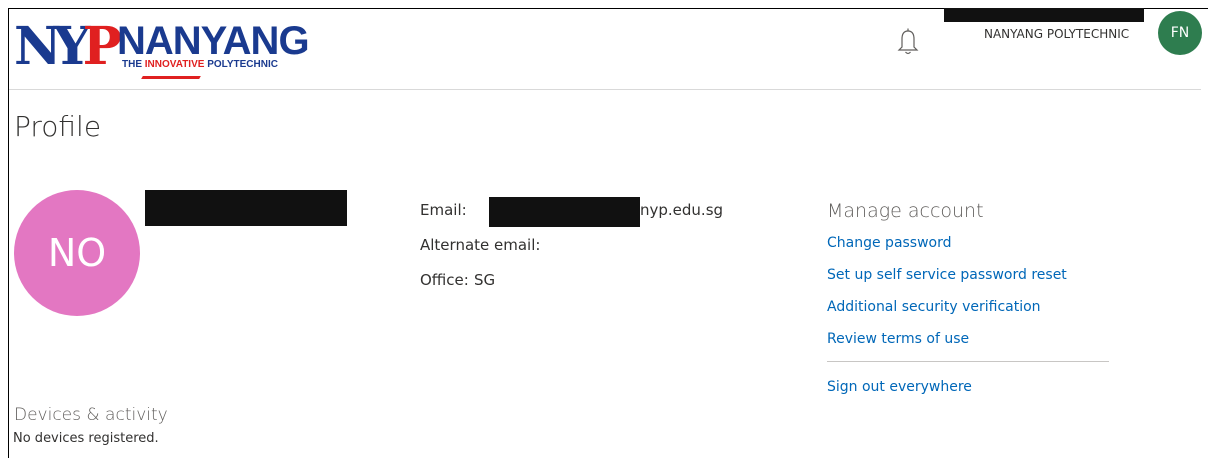 The height and width of the screenshot is (458, 1209). I want to click on sign-out-everywhere-link: Sign out everywhere, so click(899, 387).